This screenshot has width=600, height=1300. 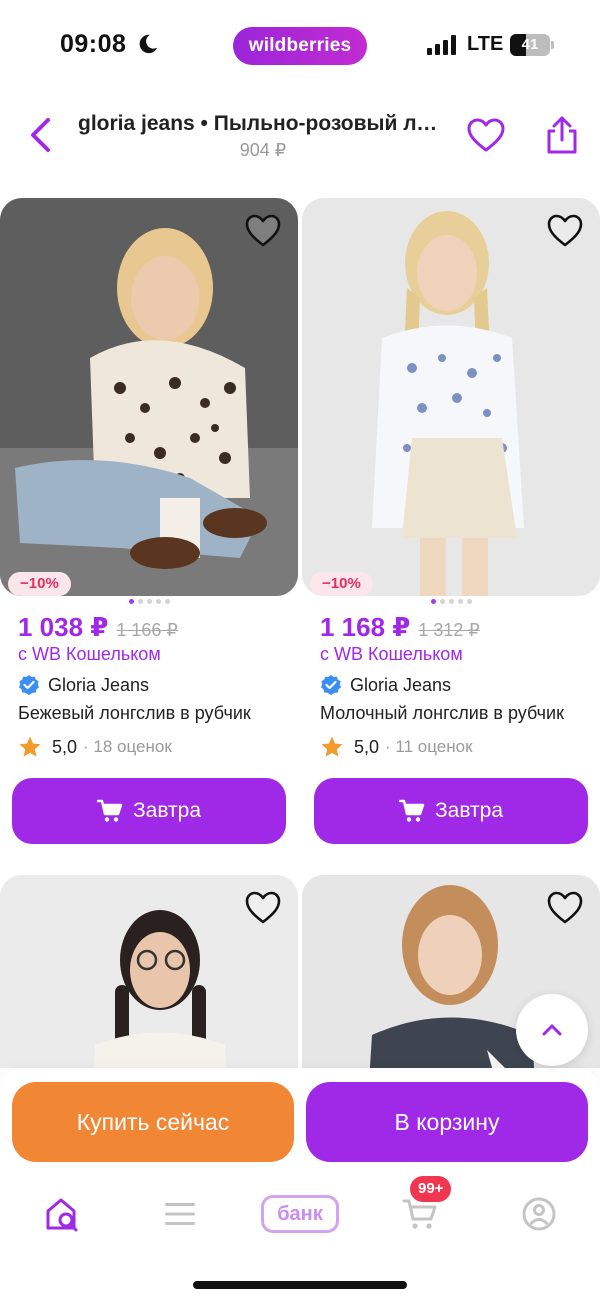 I want to click on chevron-up-icon, so click(x=552, y=1030).